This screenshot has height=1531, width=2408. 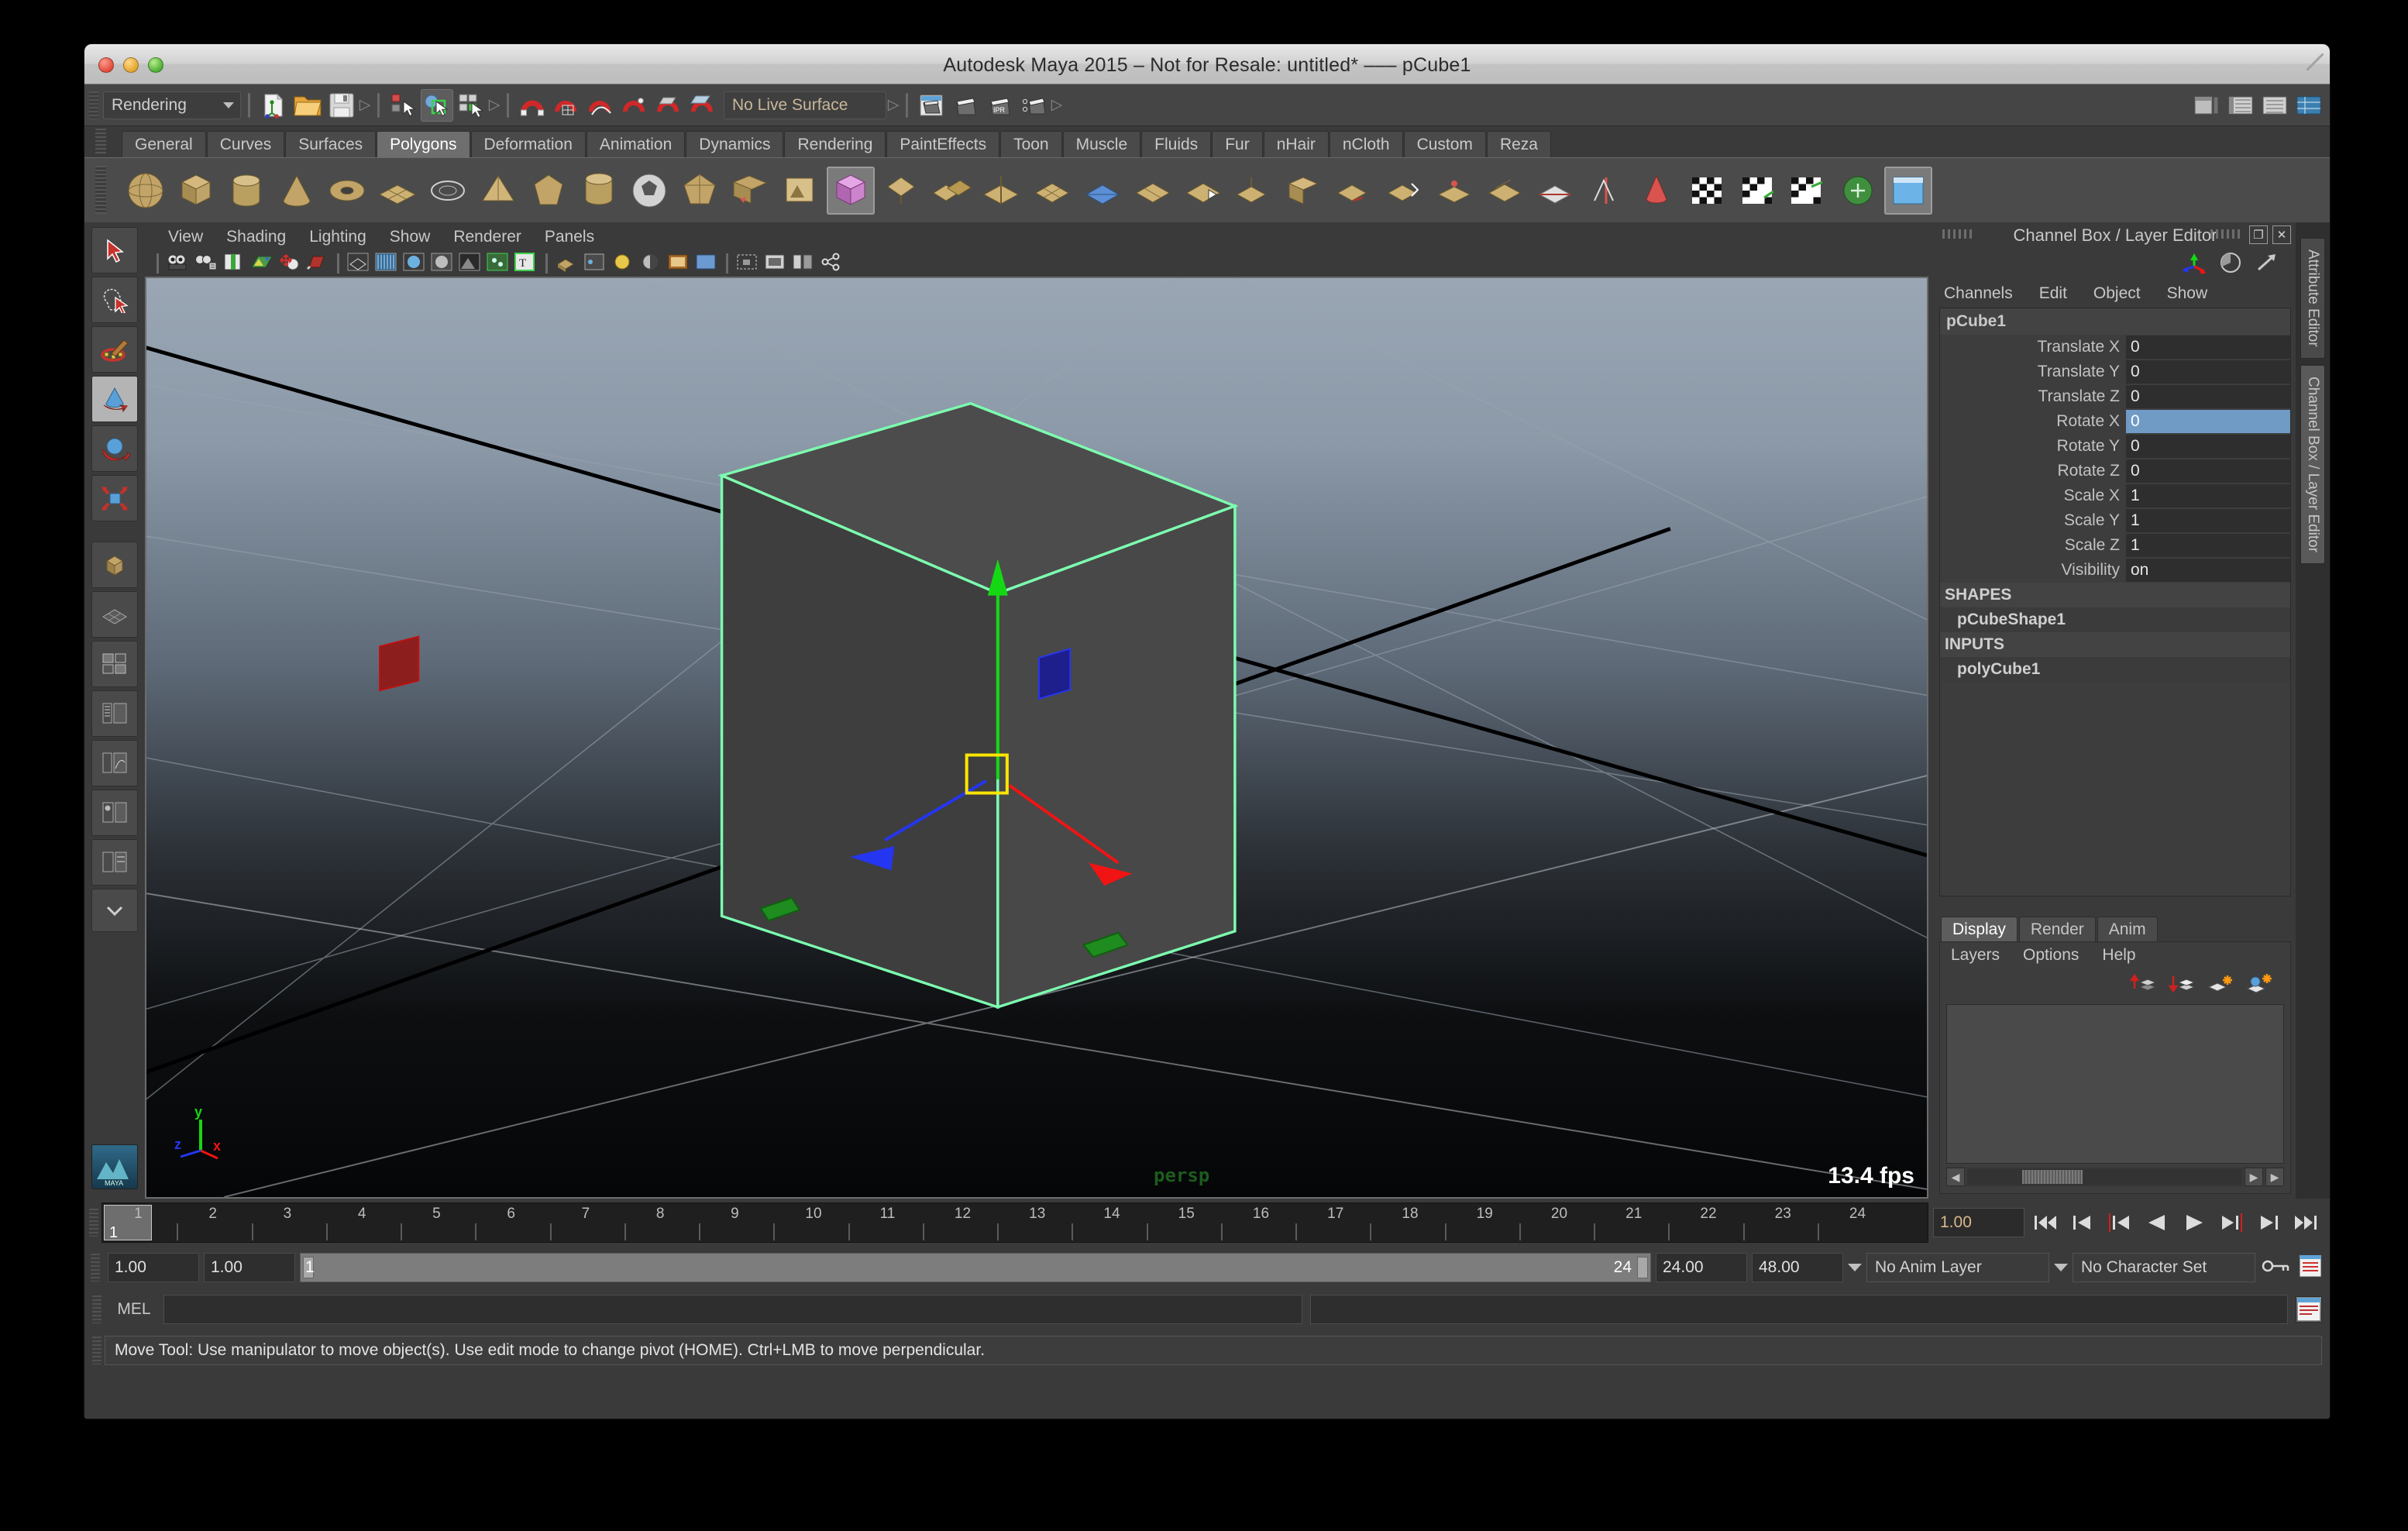 What do you see at coordinates (2312, 298) in the screenshot?
I see `vertical-tab-attribute-editor: Attribute Editor` at bounding box center [2312, 298].